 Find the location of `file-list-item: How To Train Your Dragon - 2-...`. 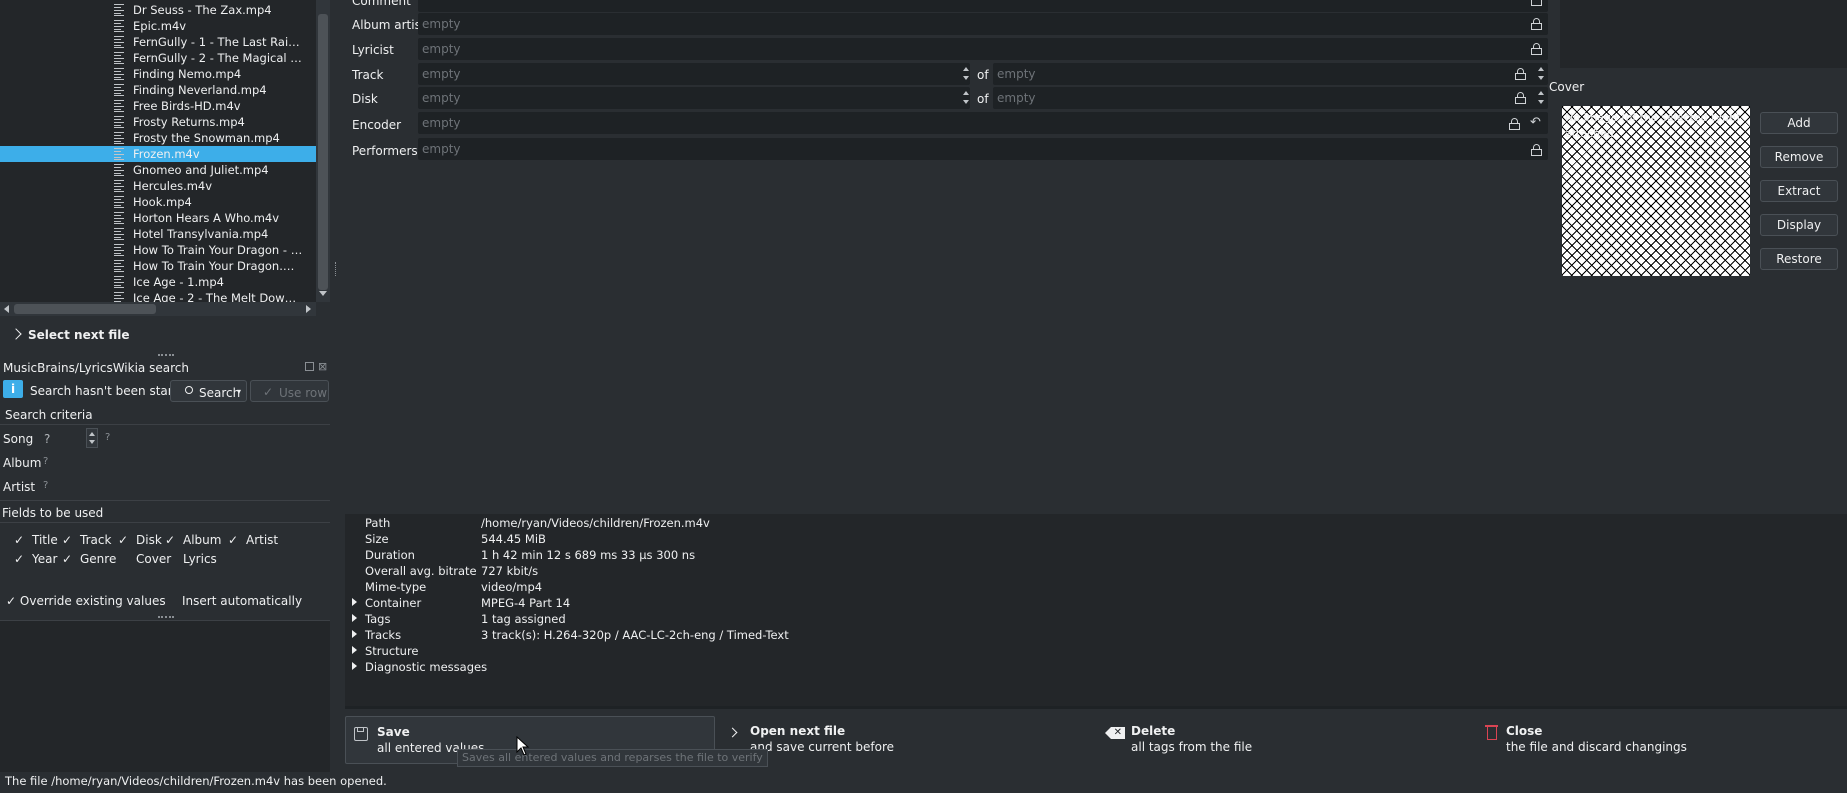

file-list-item: How To Train Your Dragon - 2-... is located at coordinates (158, 250).